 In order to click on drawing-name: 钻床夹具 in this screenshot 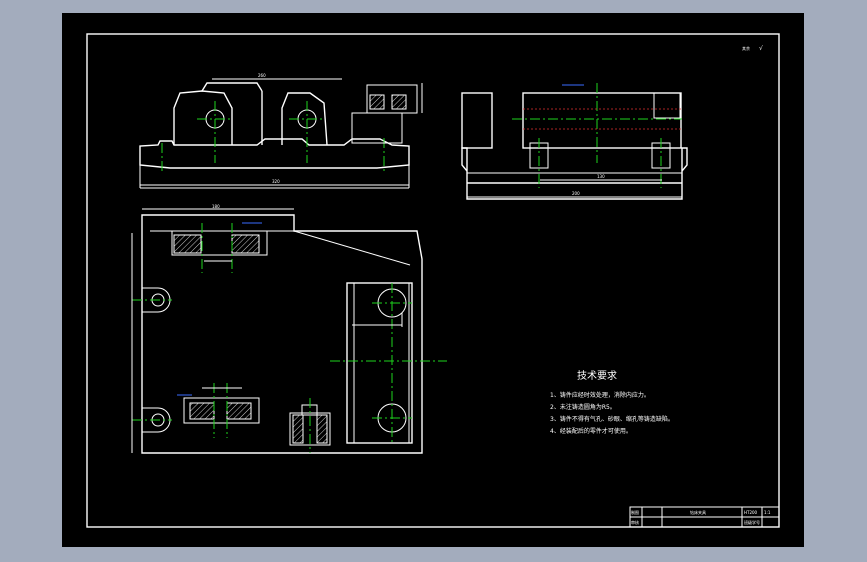, I will do `click(698, 512)`.